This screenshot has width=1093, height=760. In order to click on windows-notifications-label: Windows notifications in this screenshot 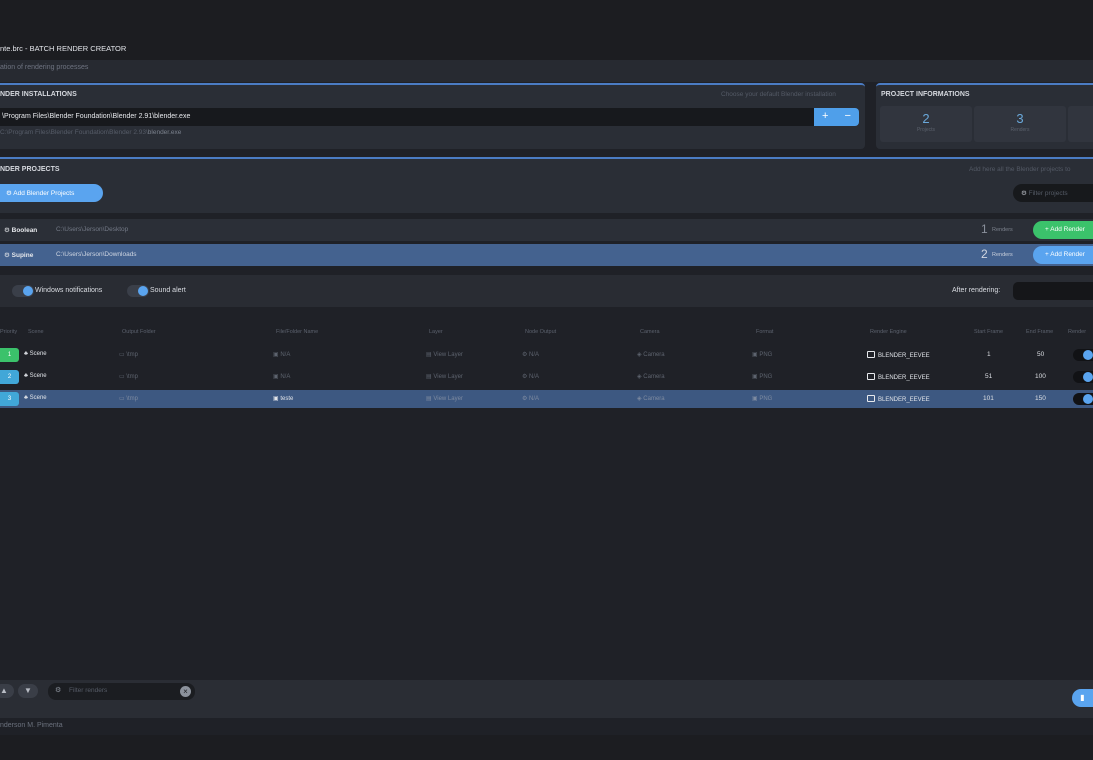, I will do `click(69, 290)`.